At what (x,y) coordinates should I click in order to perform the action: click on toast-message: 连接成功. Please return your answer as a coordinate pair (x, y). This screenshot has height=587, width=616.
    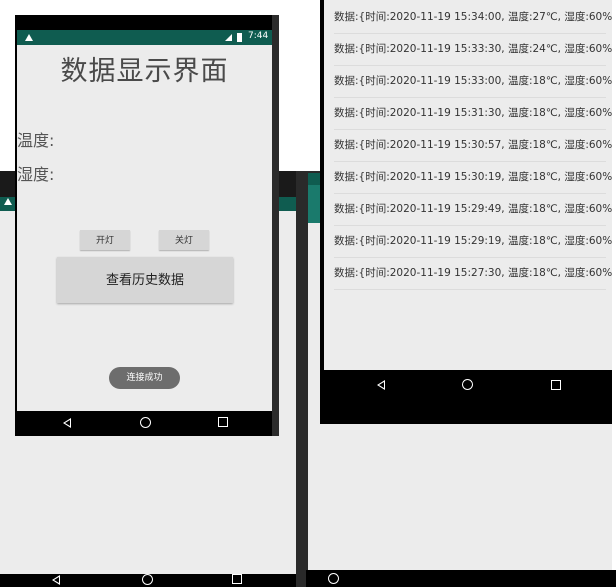
    Looking at the image, I should click on (144, 378).